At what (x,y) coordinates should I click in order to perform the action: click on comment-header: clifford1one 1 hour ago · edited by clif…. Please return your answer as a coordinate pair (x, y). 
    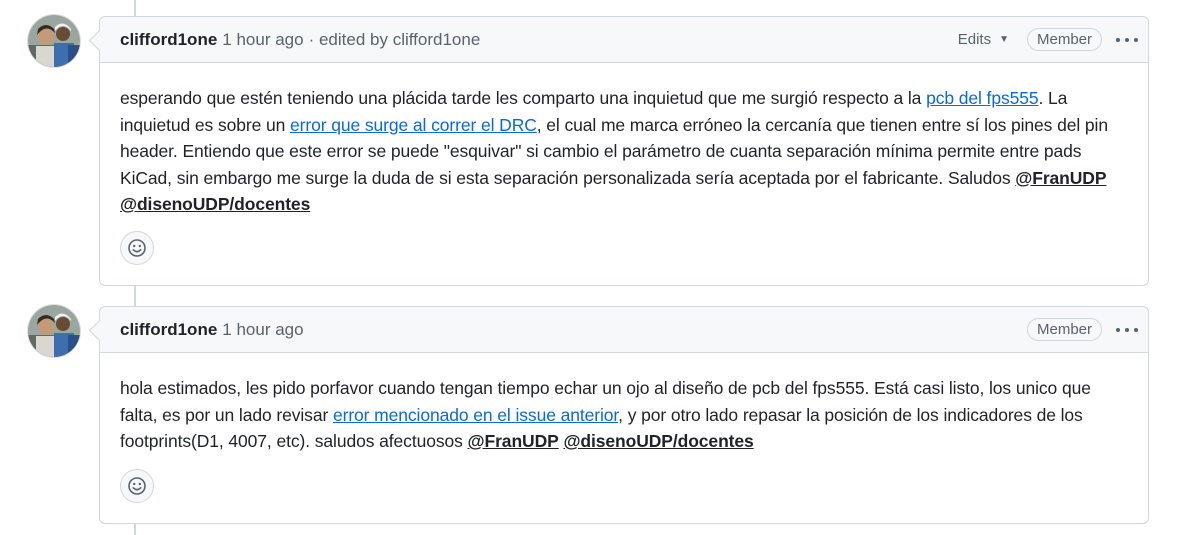
    Looking at the image, I should click on (624, 40).